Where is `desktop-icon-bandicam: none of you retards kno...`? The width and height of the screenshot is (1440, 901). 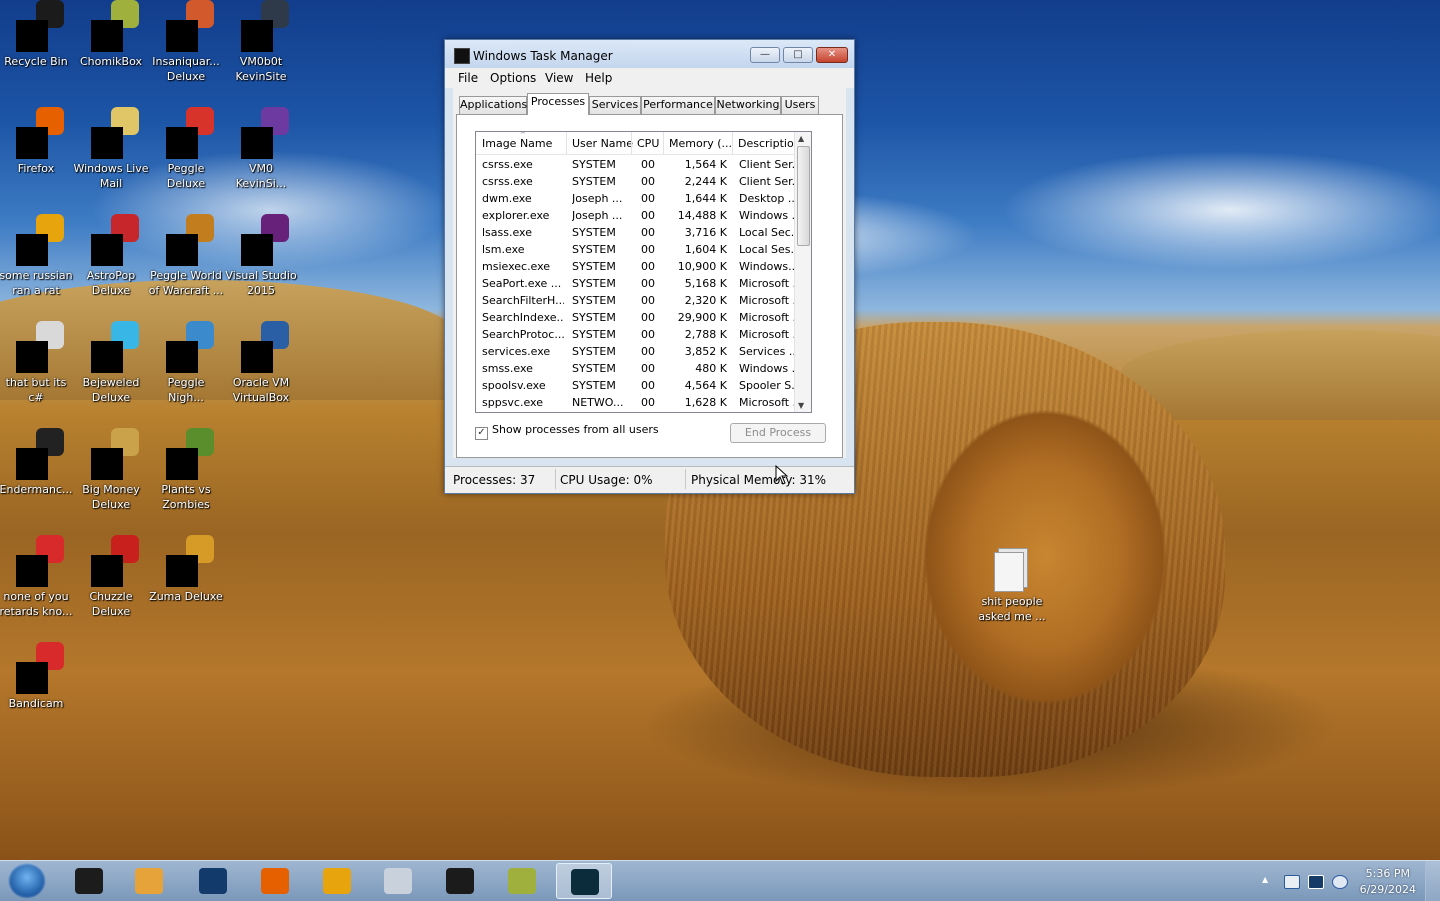
desktop-icon-bandicam: none of you retards kno... is located at coordinates (37, 577).